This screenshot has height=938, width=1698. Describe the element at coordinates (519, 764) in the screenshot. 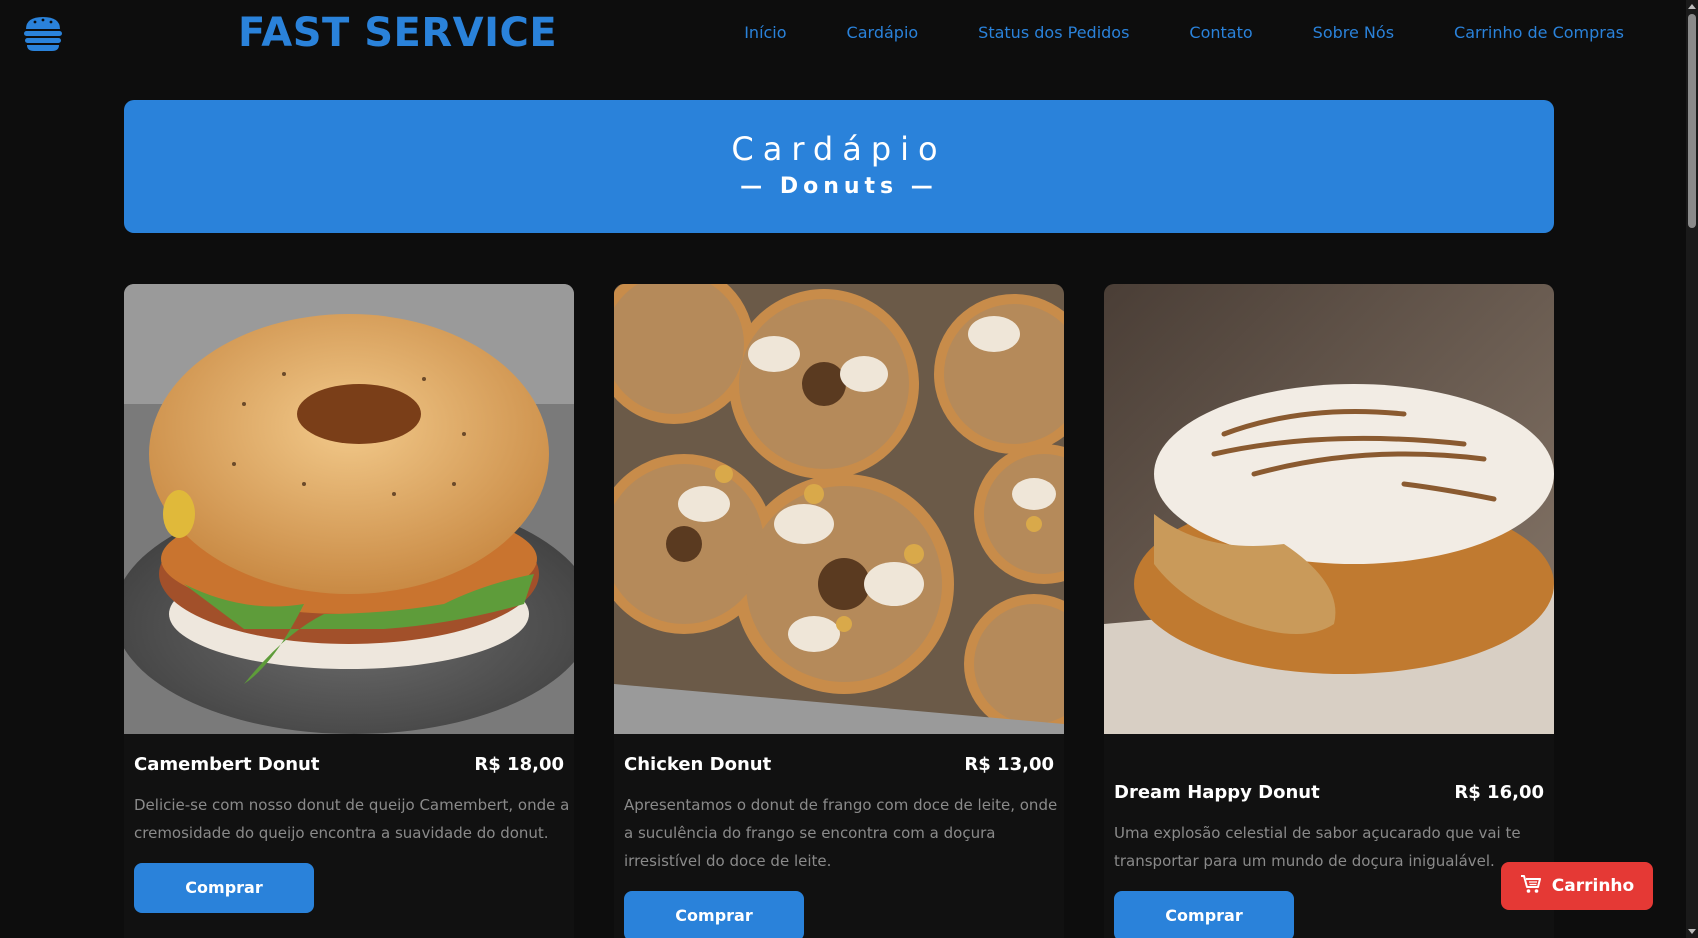

I see `product-price: R$ 18,00` at that location.